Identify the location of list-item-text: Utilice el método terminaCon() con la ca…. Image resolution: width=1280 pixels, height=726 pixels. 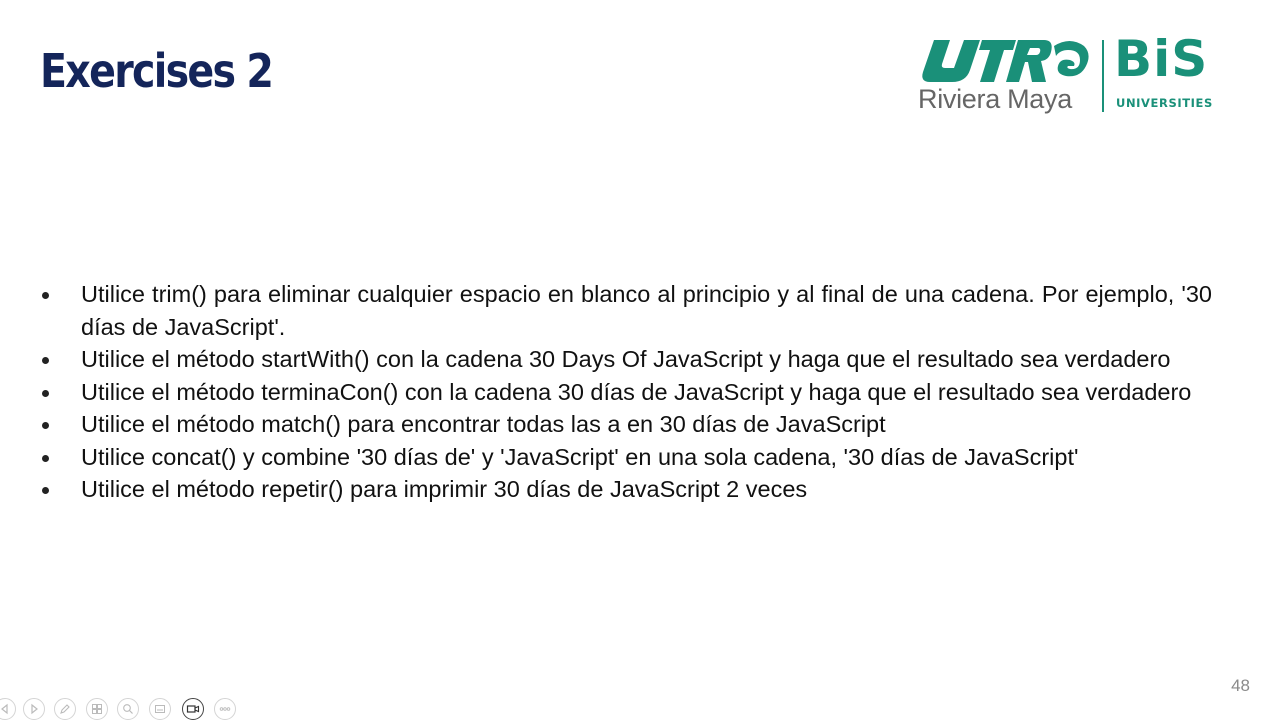
(636, 391).